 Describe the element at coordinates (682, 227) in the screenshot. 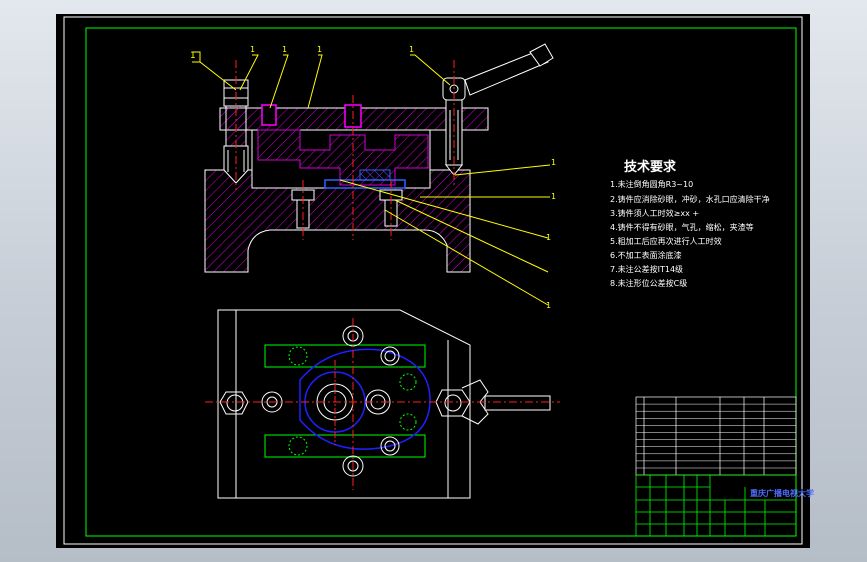

I see `tech-item-4: 4.铸件不得有砂眼，气孔，缩松，夹渣等` at that location.